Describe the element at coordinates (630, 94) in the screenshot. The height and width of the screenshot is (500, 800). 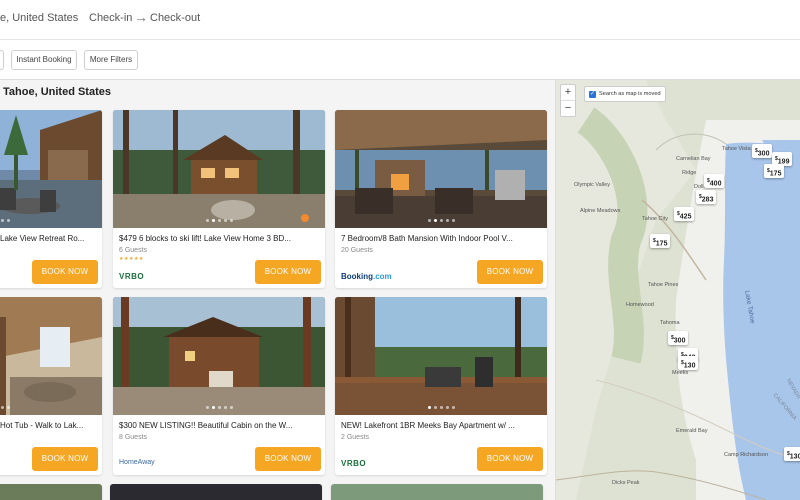
I see `search-as-moved-label: Search as map is moved` at that location.